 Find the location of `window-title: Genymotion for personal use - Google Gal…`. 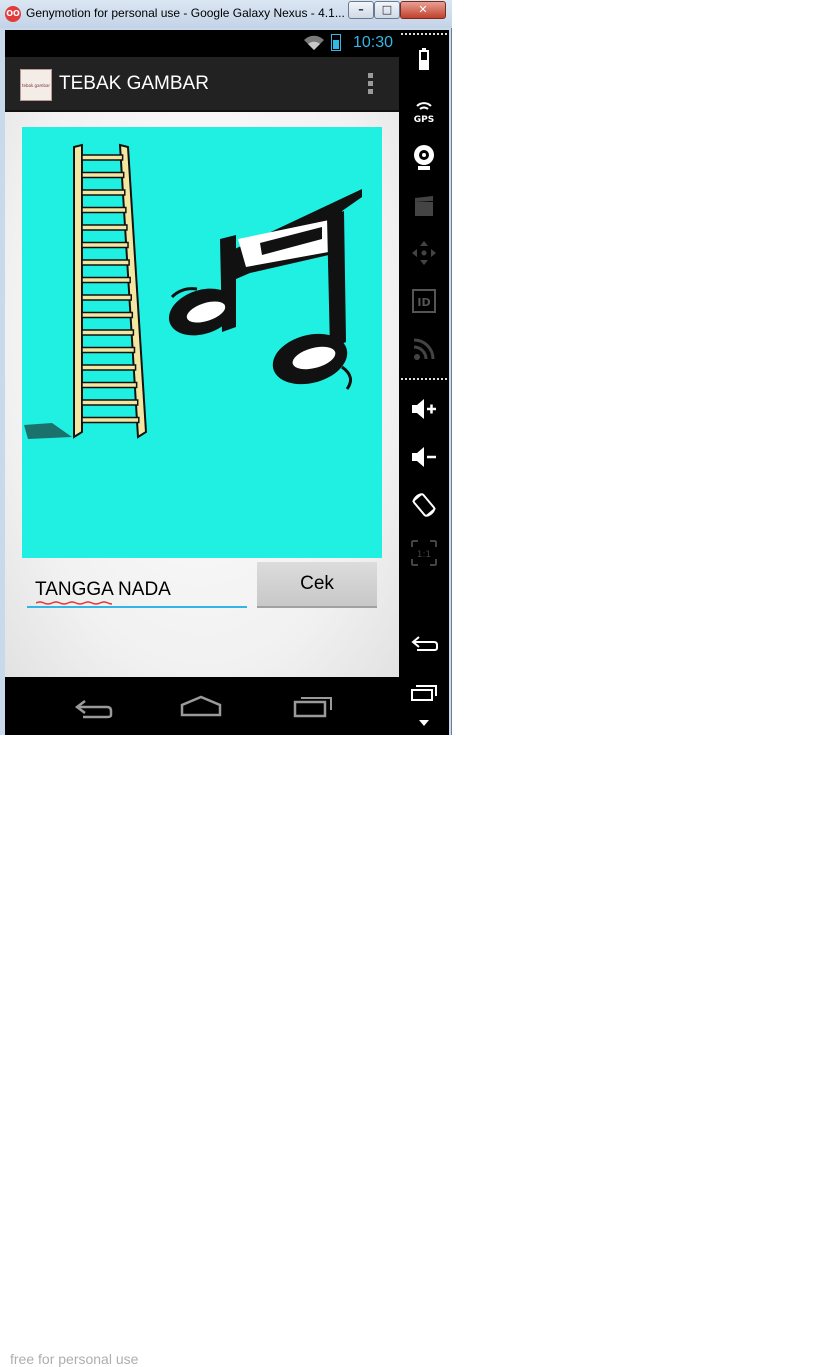

window-title: Genymotion for personal use - Google Gal… is located at coordinates (185, 13).